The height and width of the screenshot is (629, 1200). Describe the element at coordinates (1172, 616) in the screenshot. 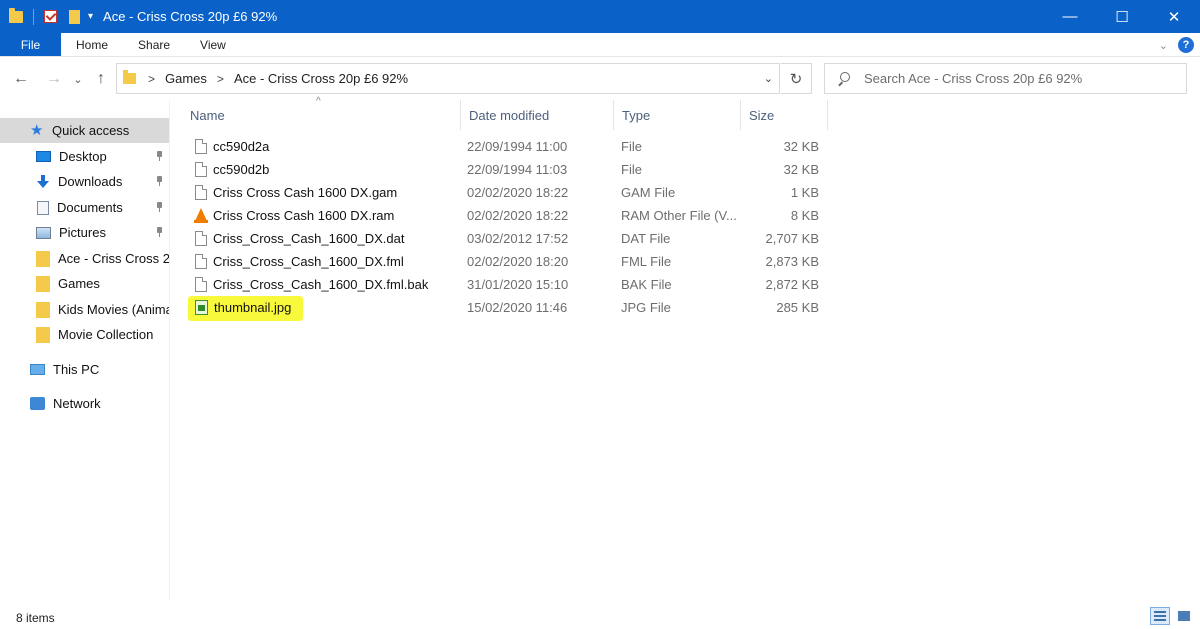

I see `view-toggle` at that location.